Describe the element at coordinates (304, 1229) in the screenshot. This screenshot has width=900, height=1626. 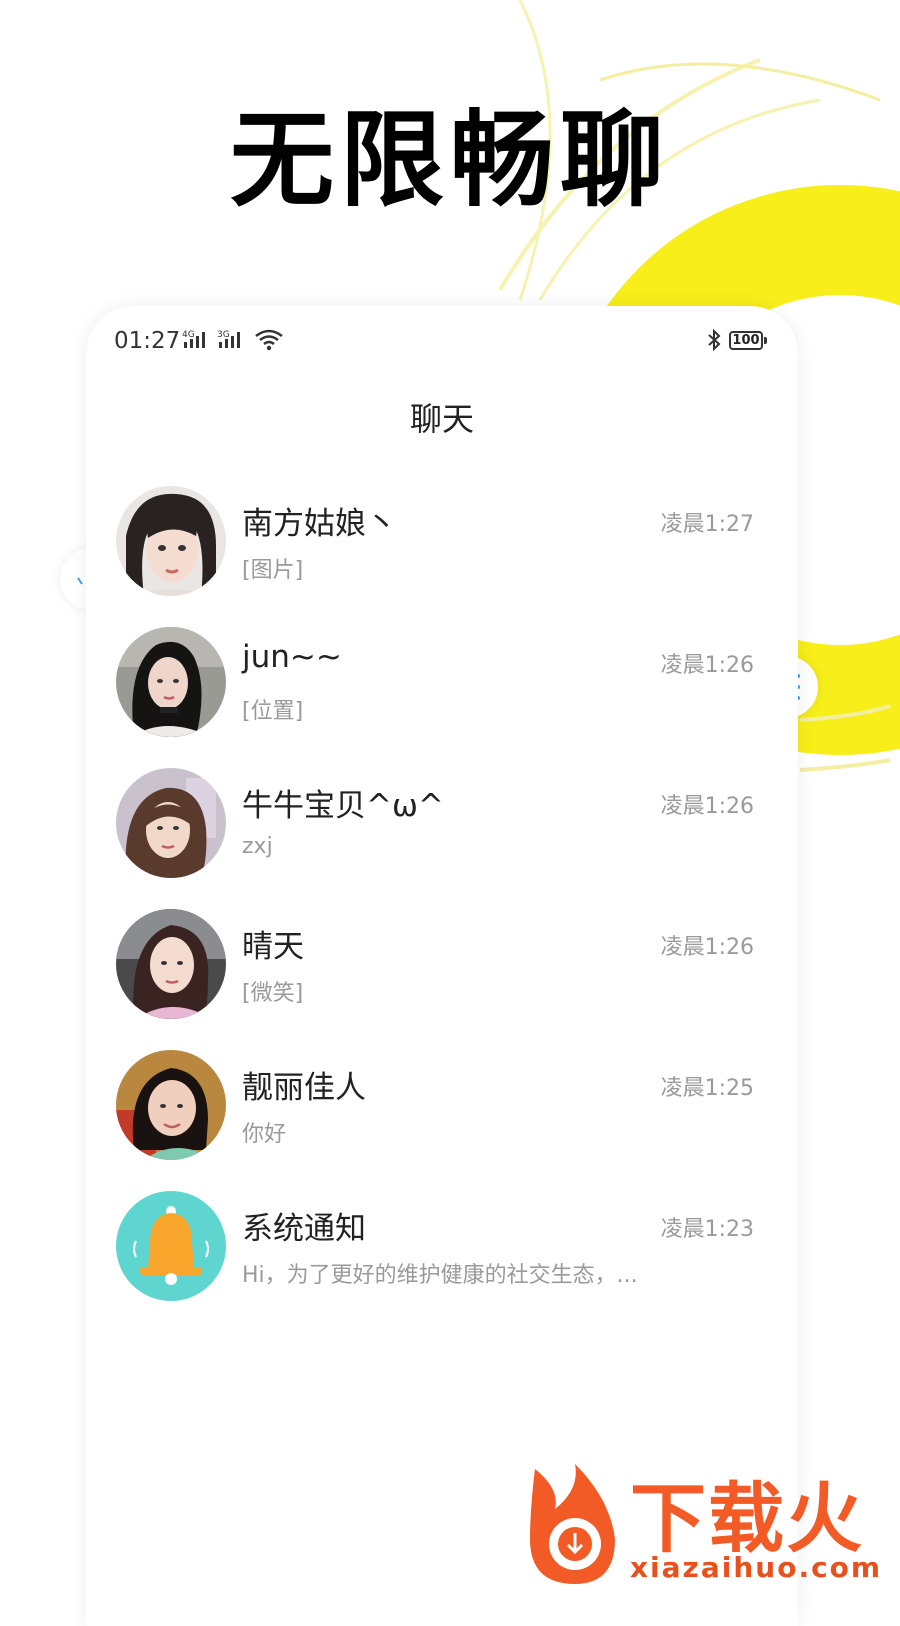
I see `chat-name: 系统通知` at that location.